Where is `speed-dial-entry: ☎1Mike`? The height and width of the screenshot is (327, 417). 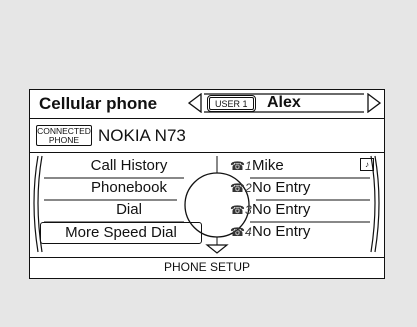
speed-dial-entry: ☎1Mike is located at coordinates (302, 166).